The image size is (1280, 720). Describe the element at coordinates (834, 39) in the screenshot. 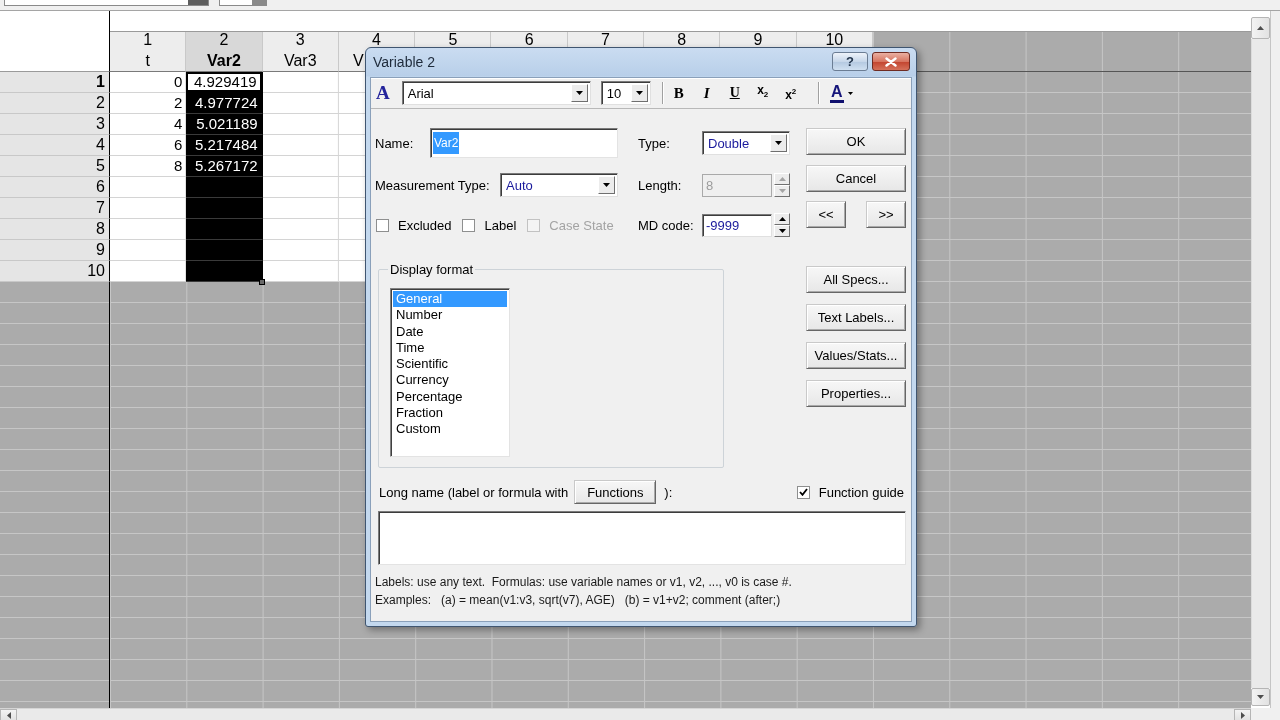

I see `column-number: 10` at that location.